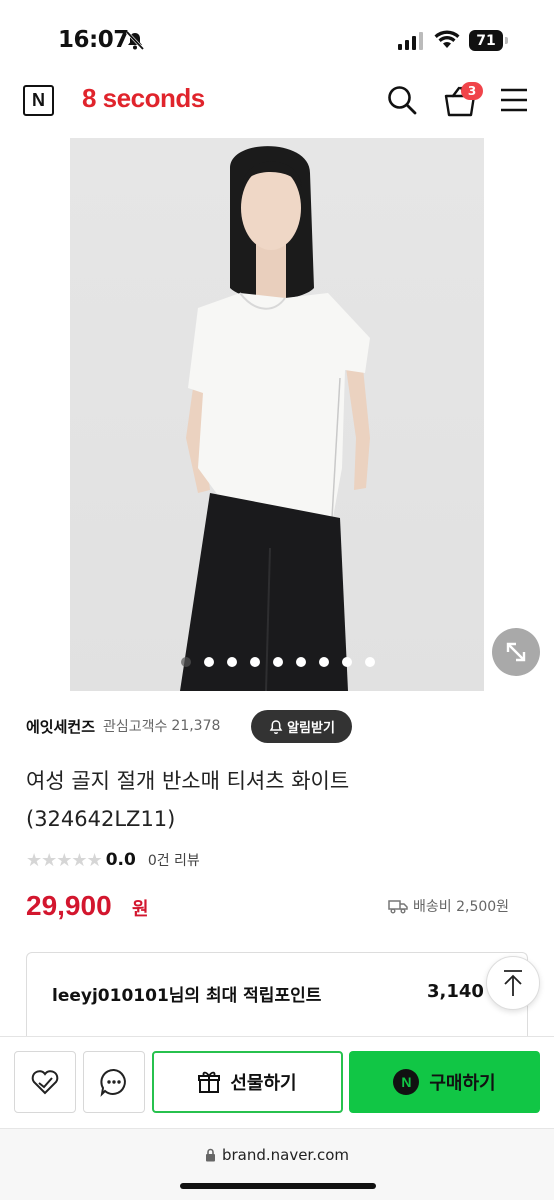 The image size is (554, 1200). Describe the element at coordinates (461, 907) in the screenshot. I see `shipping-fee-text: 배송비 2,500원` at that location.